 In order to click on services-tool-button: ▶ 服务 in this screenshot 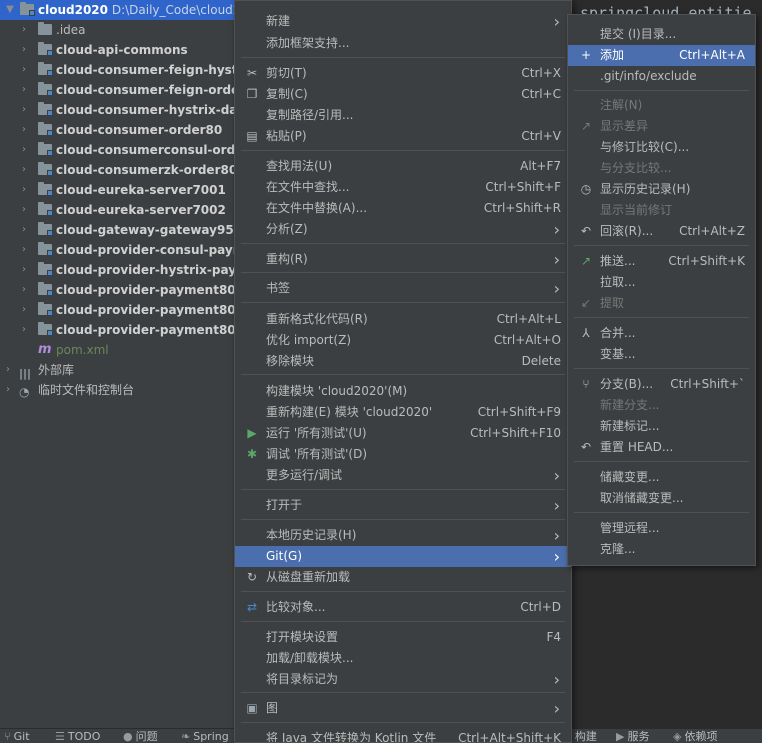, I will do `click(632, 736)`.